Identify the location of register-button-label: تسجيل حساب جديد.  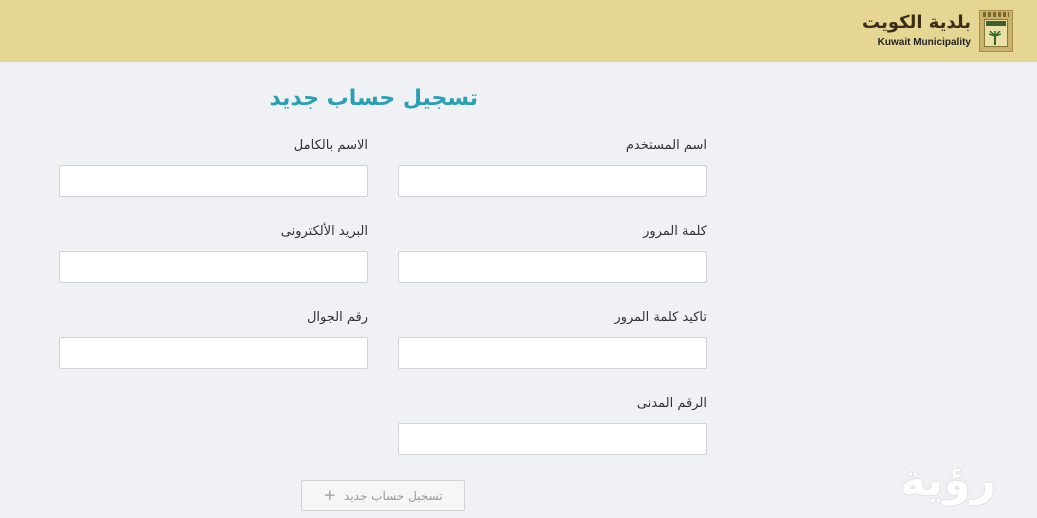
(393, 495).